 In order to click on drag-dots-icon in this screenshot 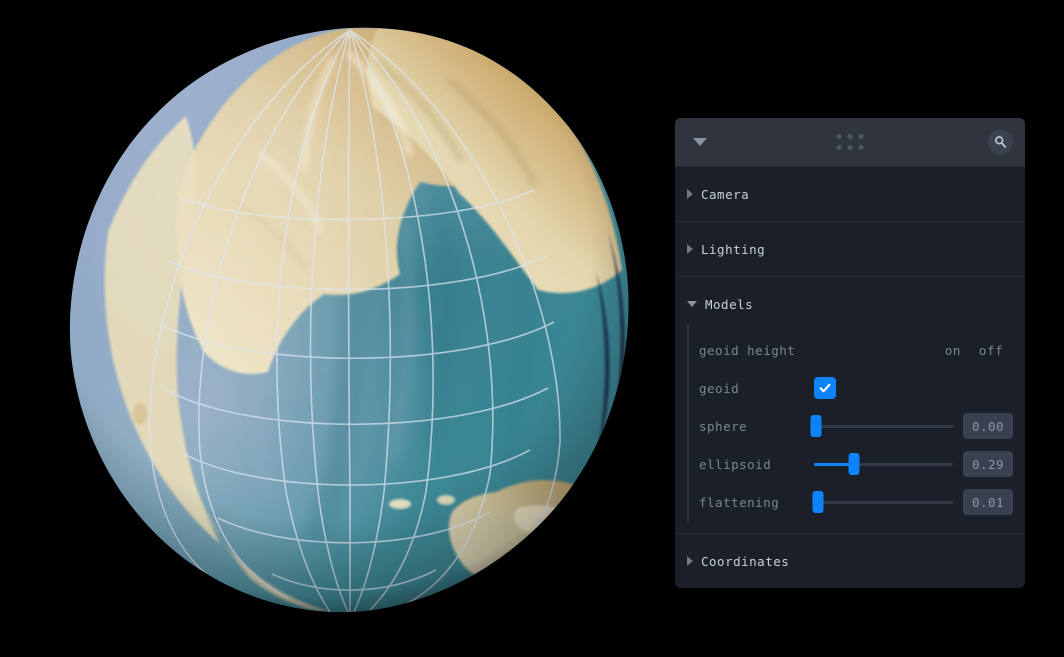, I will do `click(850, 142)`.